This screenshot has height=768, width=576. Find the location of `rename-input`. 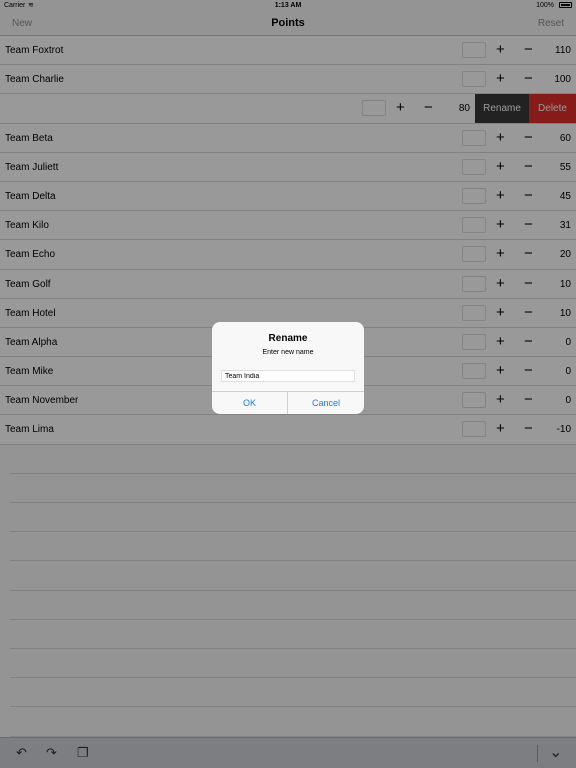

rename-input is located at coordinates (288, 376).